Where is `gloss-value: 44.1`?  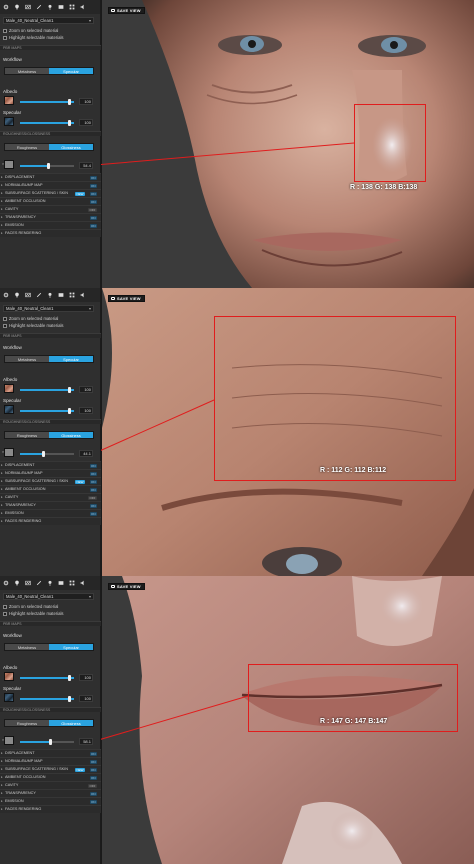
gloss-value: 44.1 is located at coordinates (86, 453).